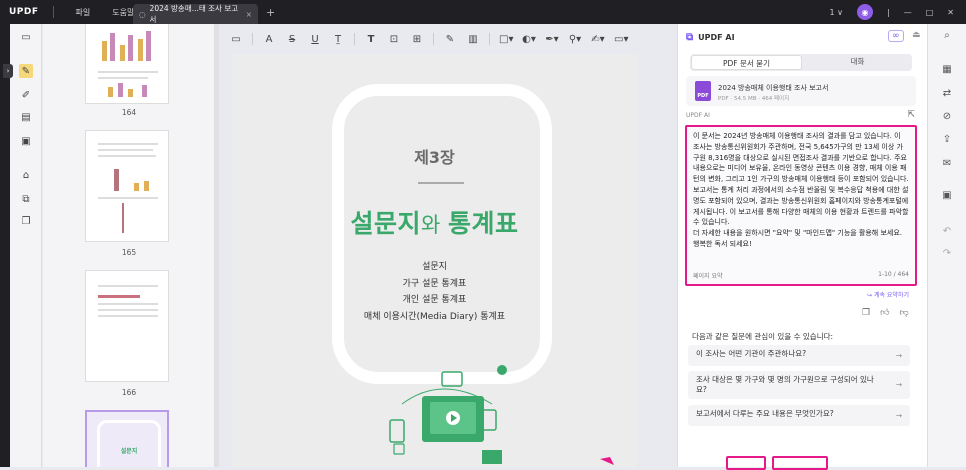 This screenshot has height=470, width=966. I want to click on avatar: ◉, so click(865, 12).